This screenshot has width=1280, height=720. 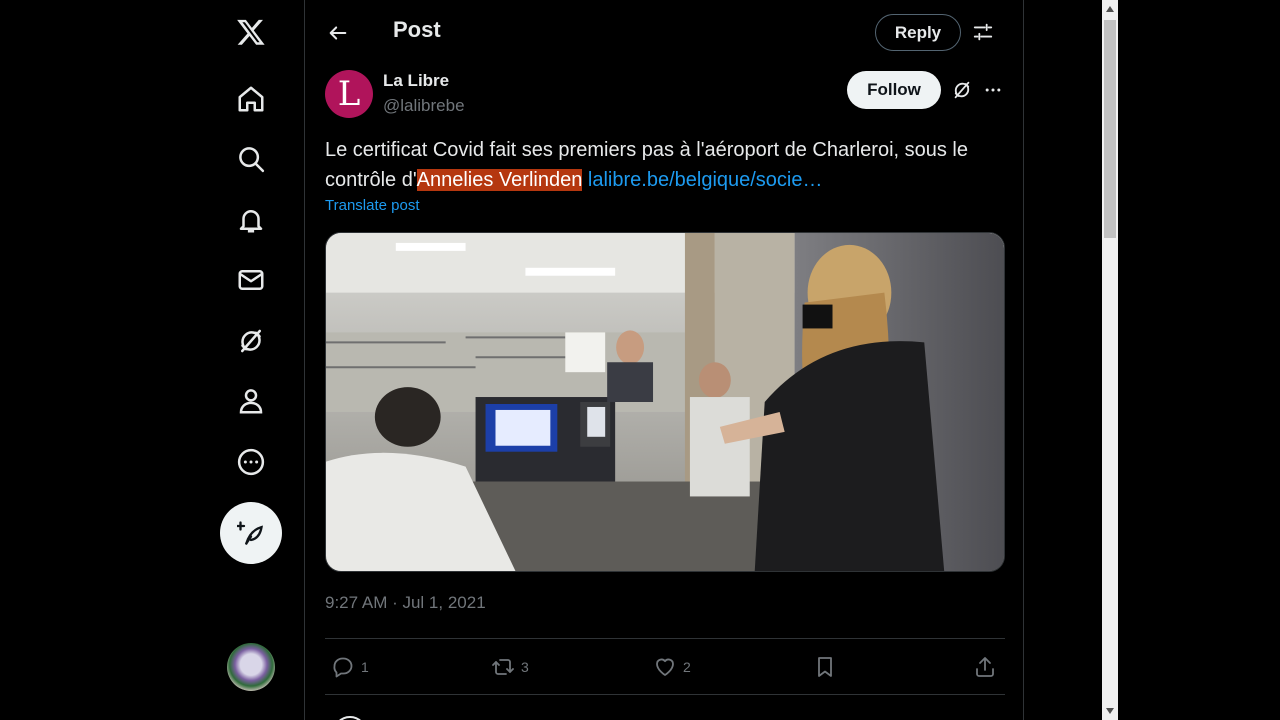 I want to click on nav-notifications, so click(x=251, y=220).